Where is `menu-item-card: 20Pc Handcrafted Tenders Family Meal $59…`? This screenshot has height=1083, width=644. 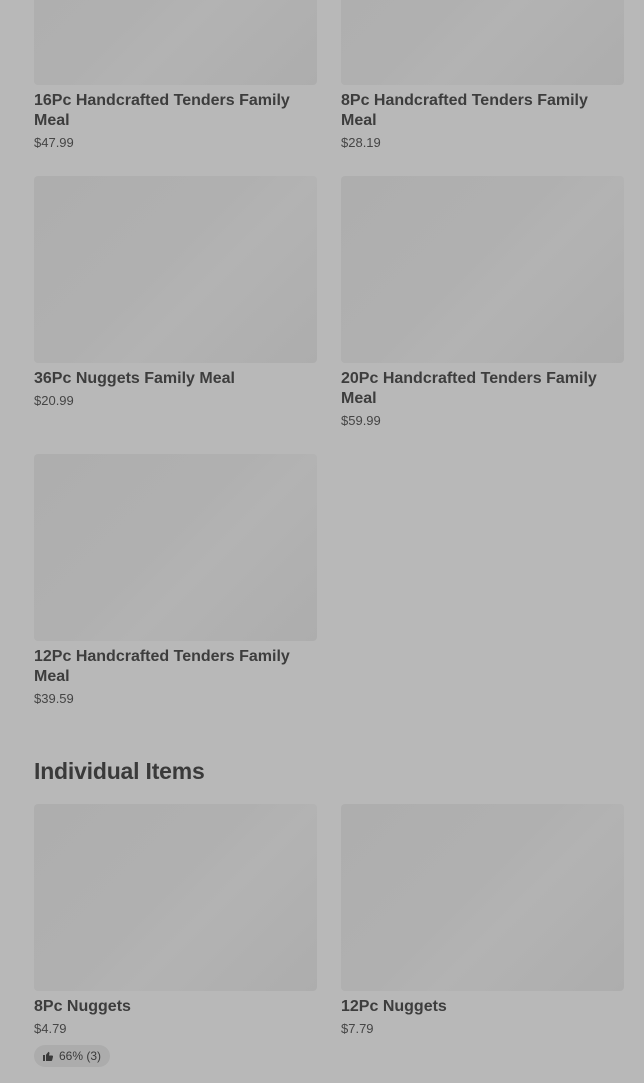 menu-item-card: 20Pc Handcrafted Tenders Family Meal $59… is located at coordinates (482, 302).